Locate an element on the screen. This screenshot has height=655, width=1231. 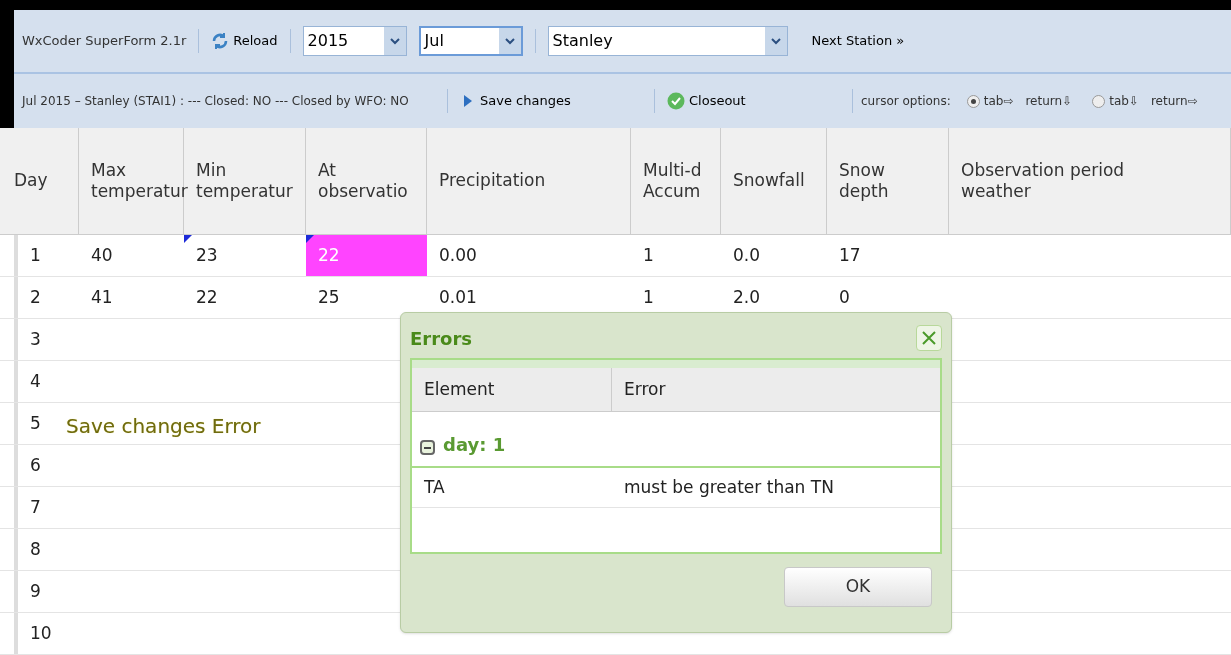
table-cell: 25 is located at coordinates (366, 297).